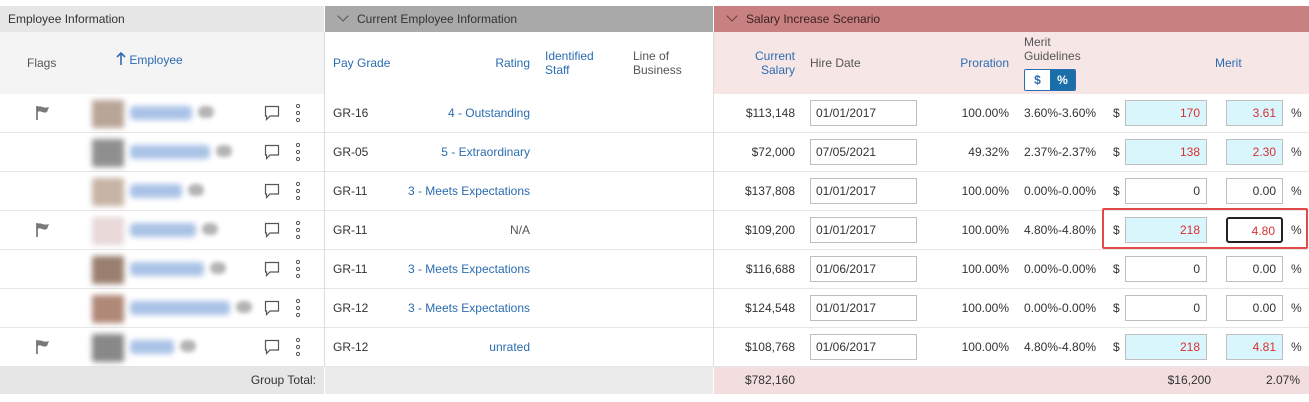 This screenshot has width=1309, height=402. I want to click on current-salary: $72,000, so click(773, 152).